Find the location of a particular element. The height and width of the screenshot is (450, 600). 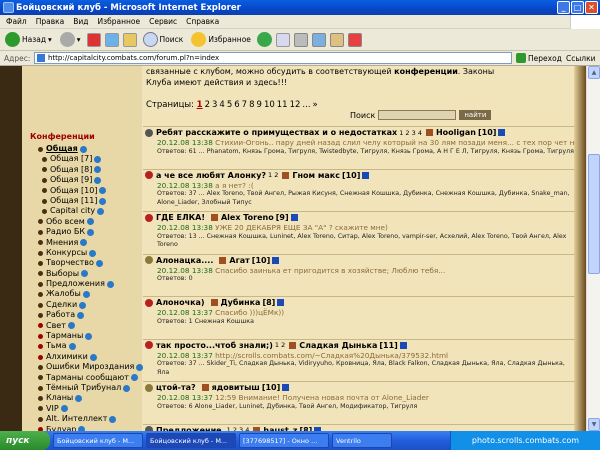

sidebar-item: Общая is located at coordinates (87, 149).